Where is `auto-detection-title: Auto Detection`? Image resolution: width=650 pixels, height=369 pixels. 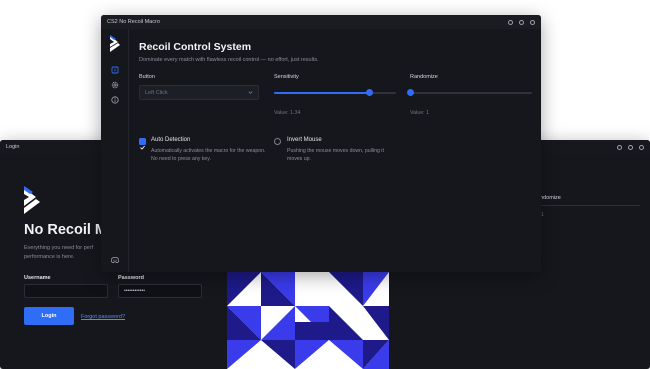
auto-detection-title: Auto Detection is located at coordinates (171, 140).